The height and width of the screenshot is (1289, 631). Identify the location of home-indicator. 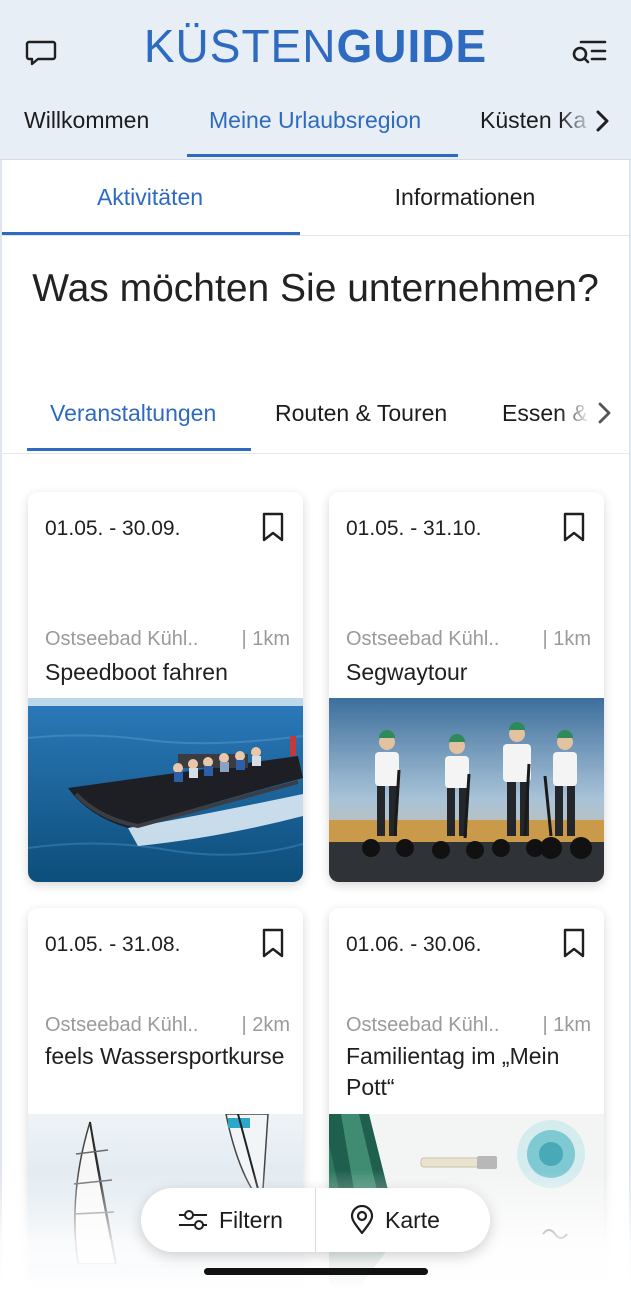
(316, 1271).